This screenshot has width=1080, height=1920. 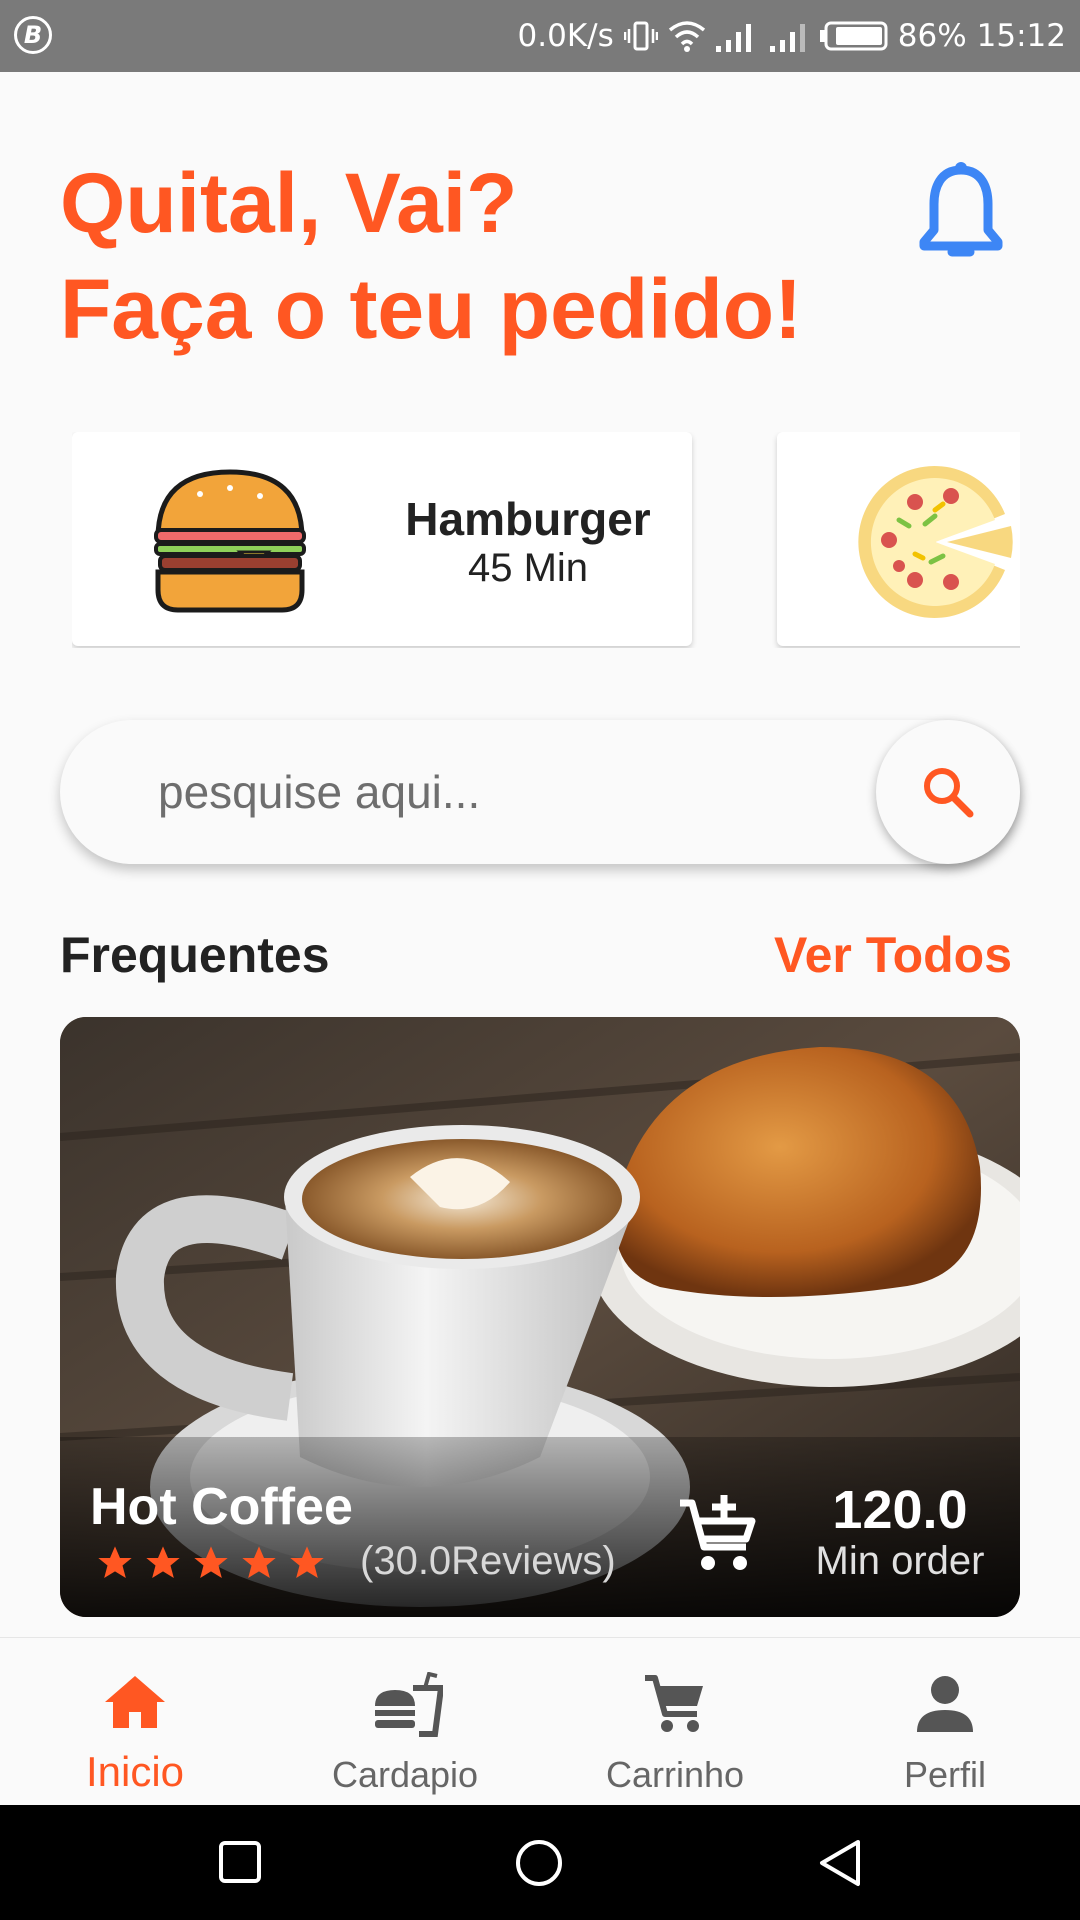 I want to click on rating-stars, so click(x=211, y=1563).